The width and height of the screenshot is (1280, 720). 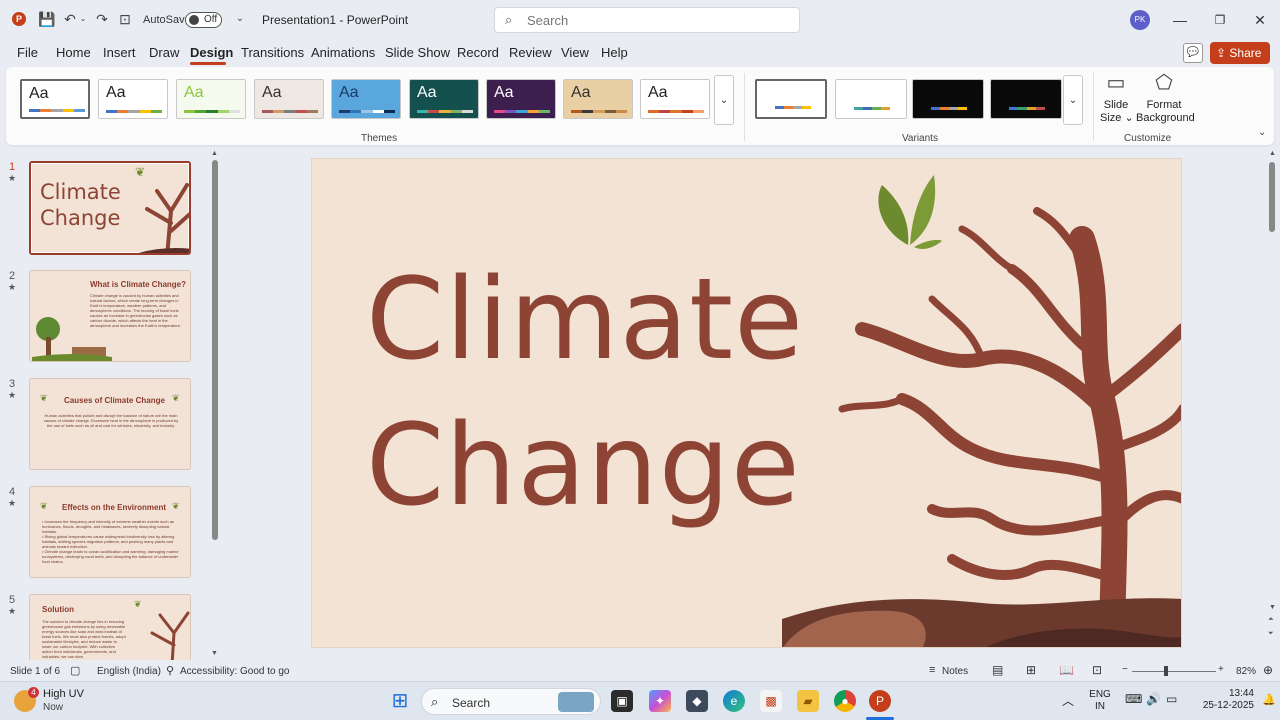 What do you see at coordinates (1171, 699) in the screenshot?
I see `battery-icon: ▭` at bounding box center [1171, 699].